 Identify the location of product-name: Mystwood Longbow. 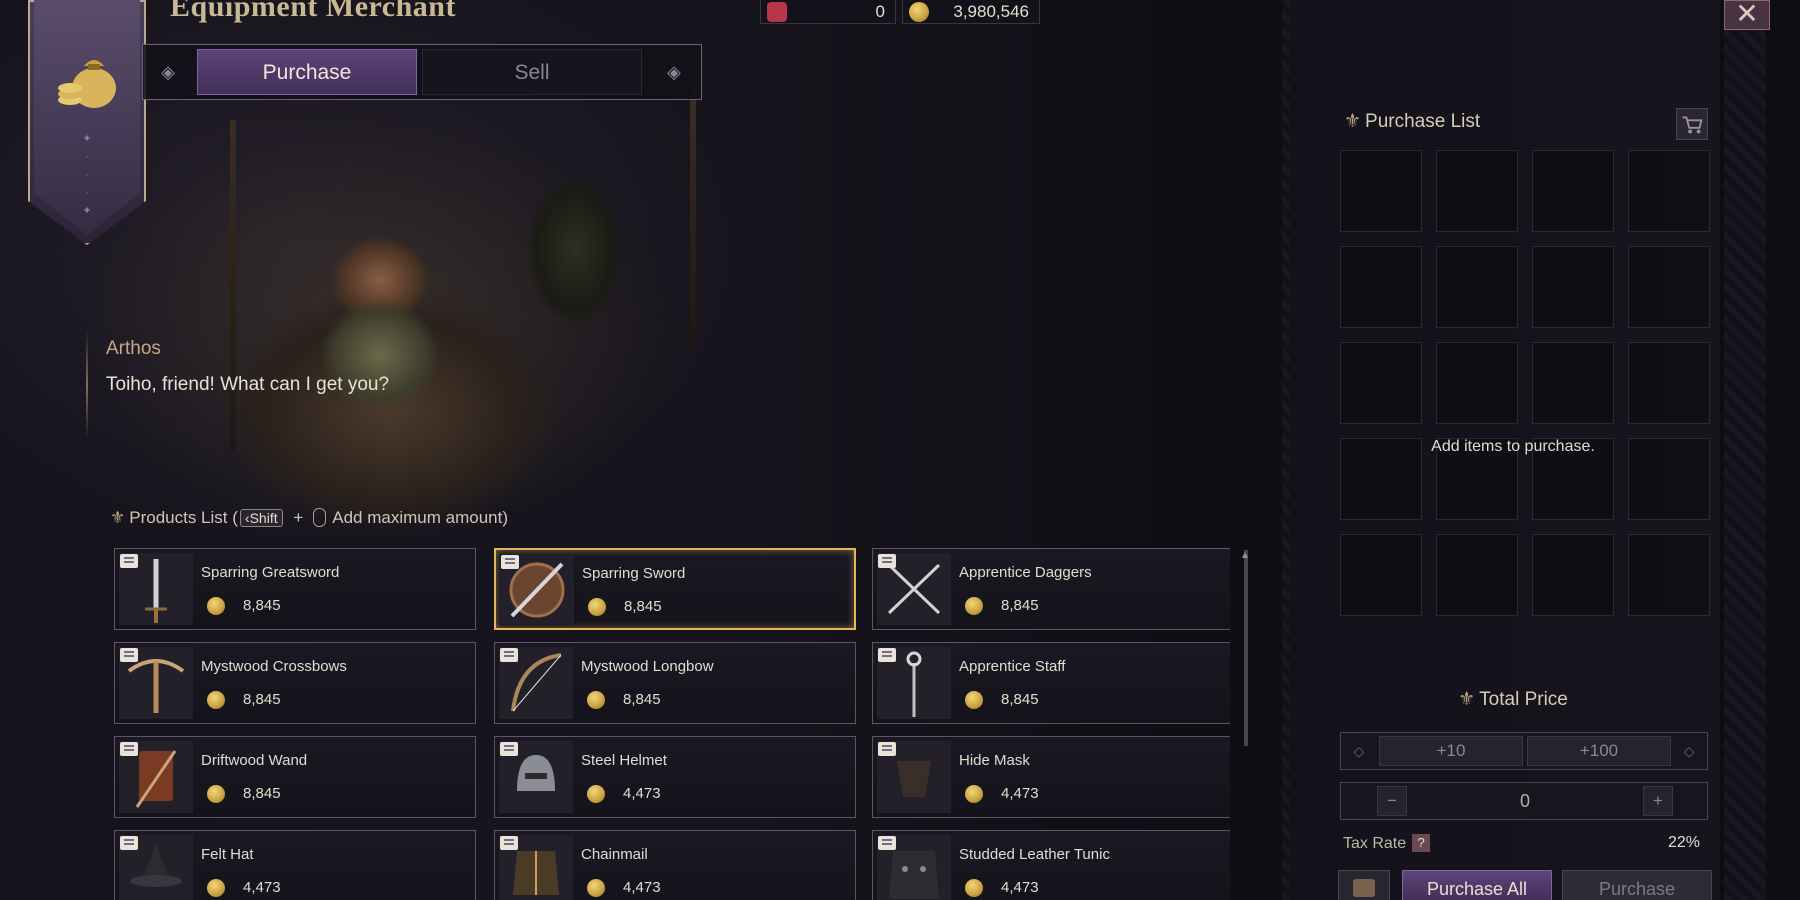
(647, 666).